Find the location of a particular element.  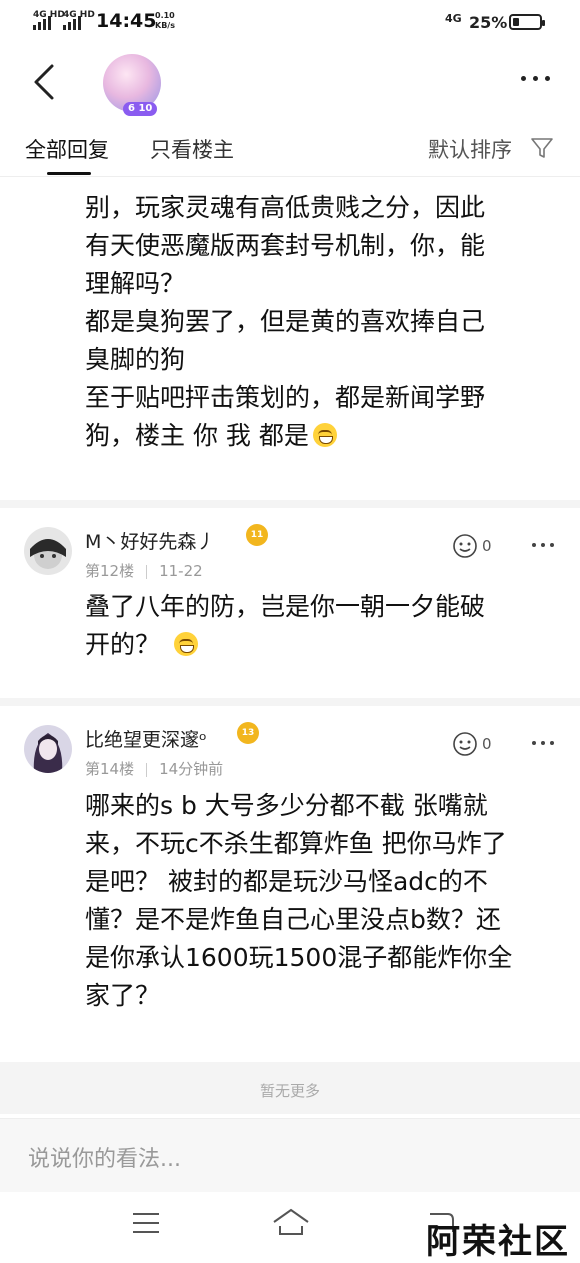

comment-line-text: 开的？ is located at coordinates (123, 644).